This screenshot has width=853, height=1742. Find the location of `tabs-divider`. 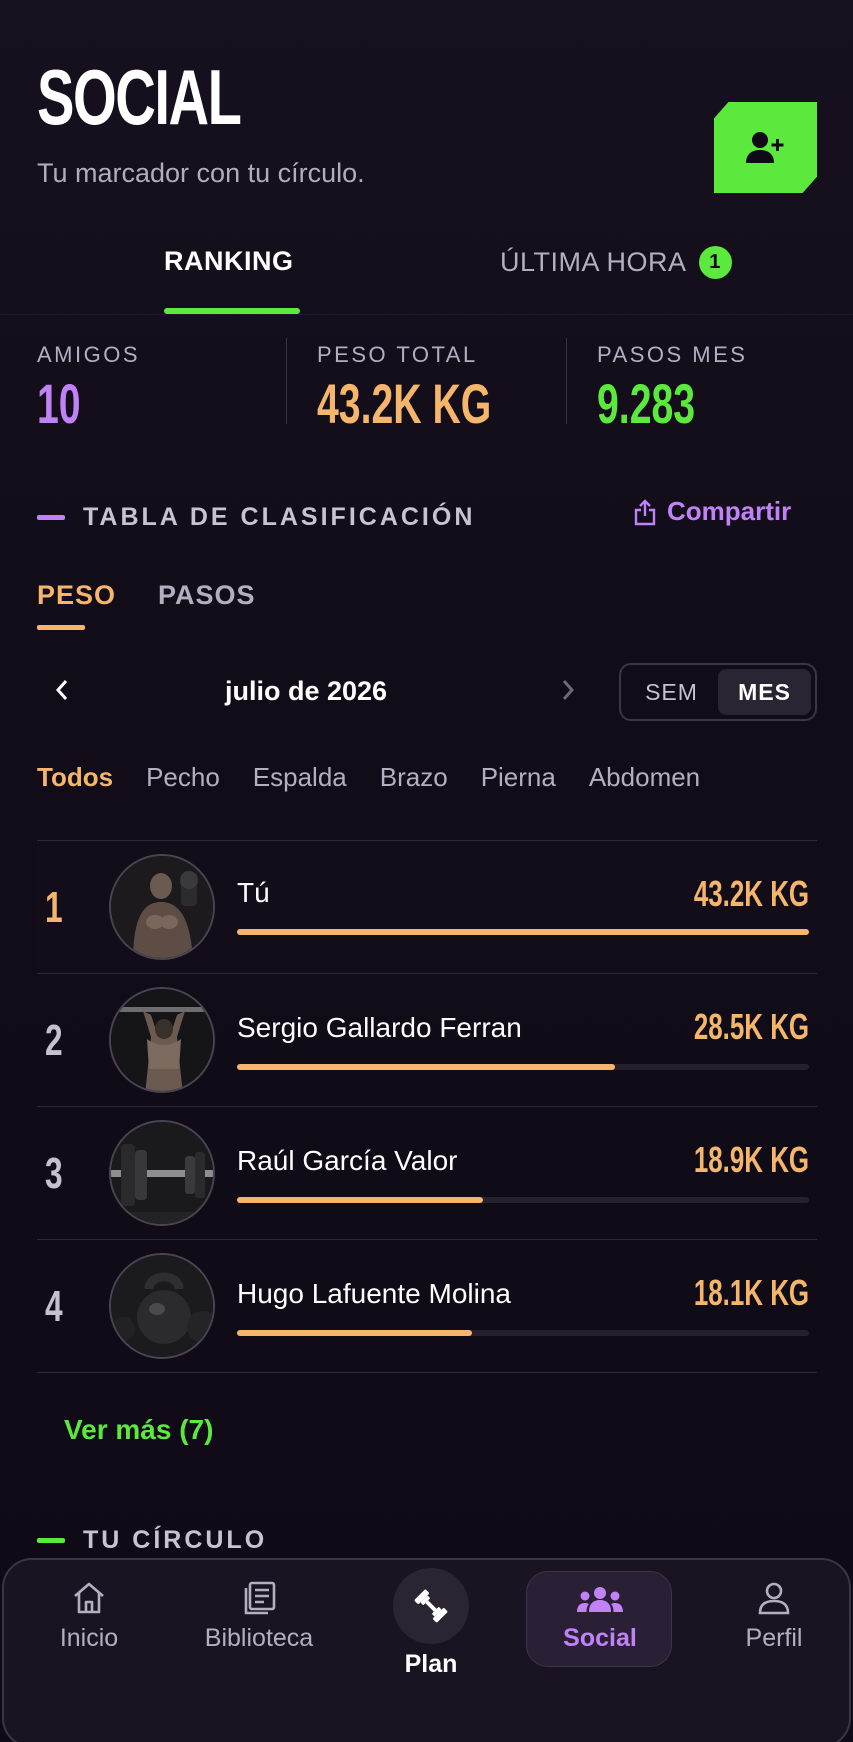

tabs-divider is located at coordinates (426, 314).